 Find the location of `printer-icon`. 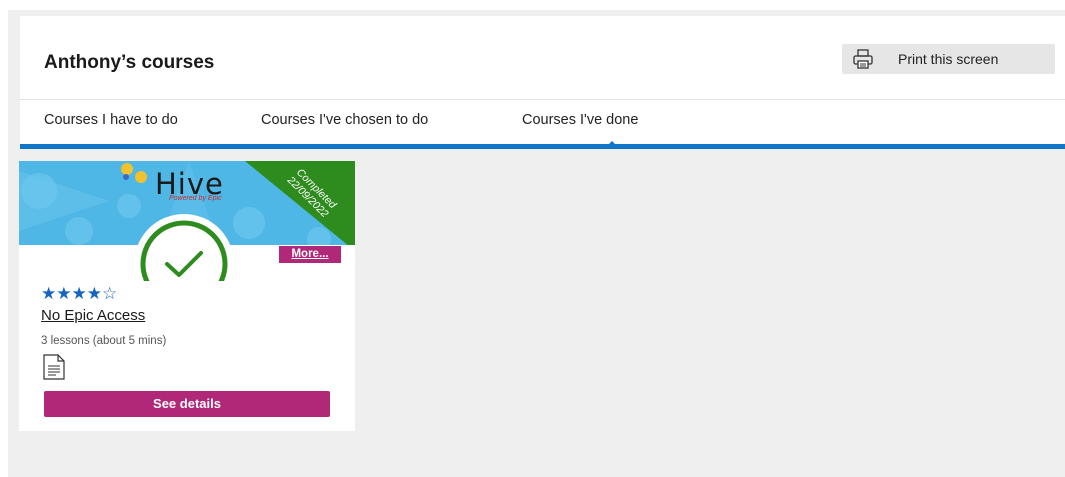

printer-icon is located at coordinates (863, 59).